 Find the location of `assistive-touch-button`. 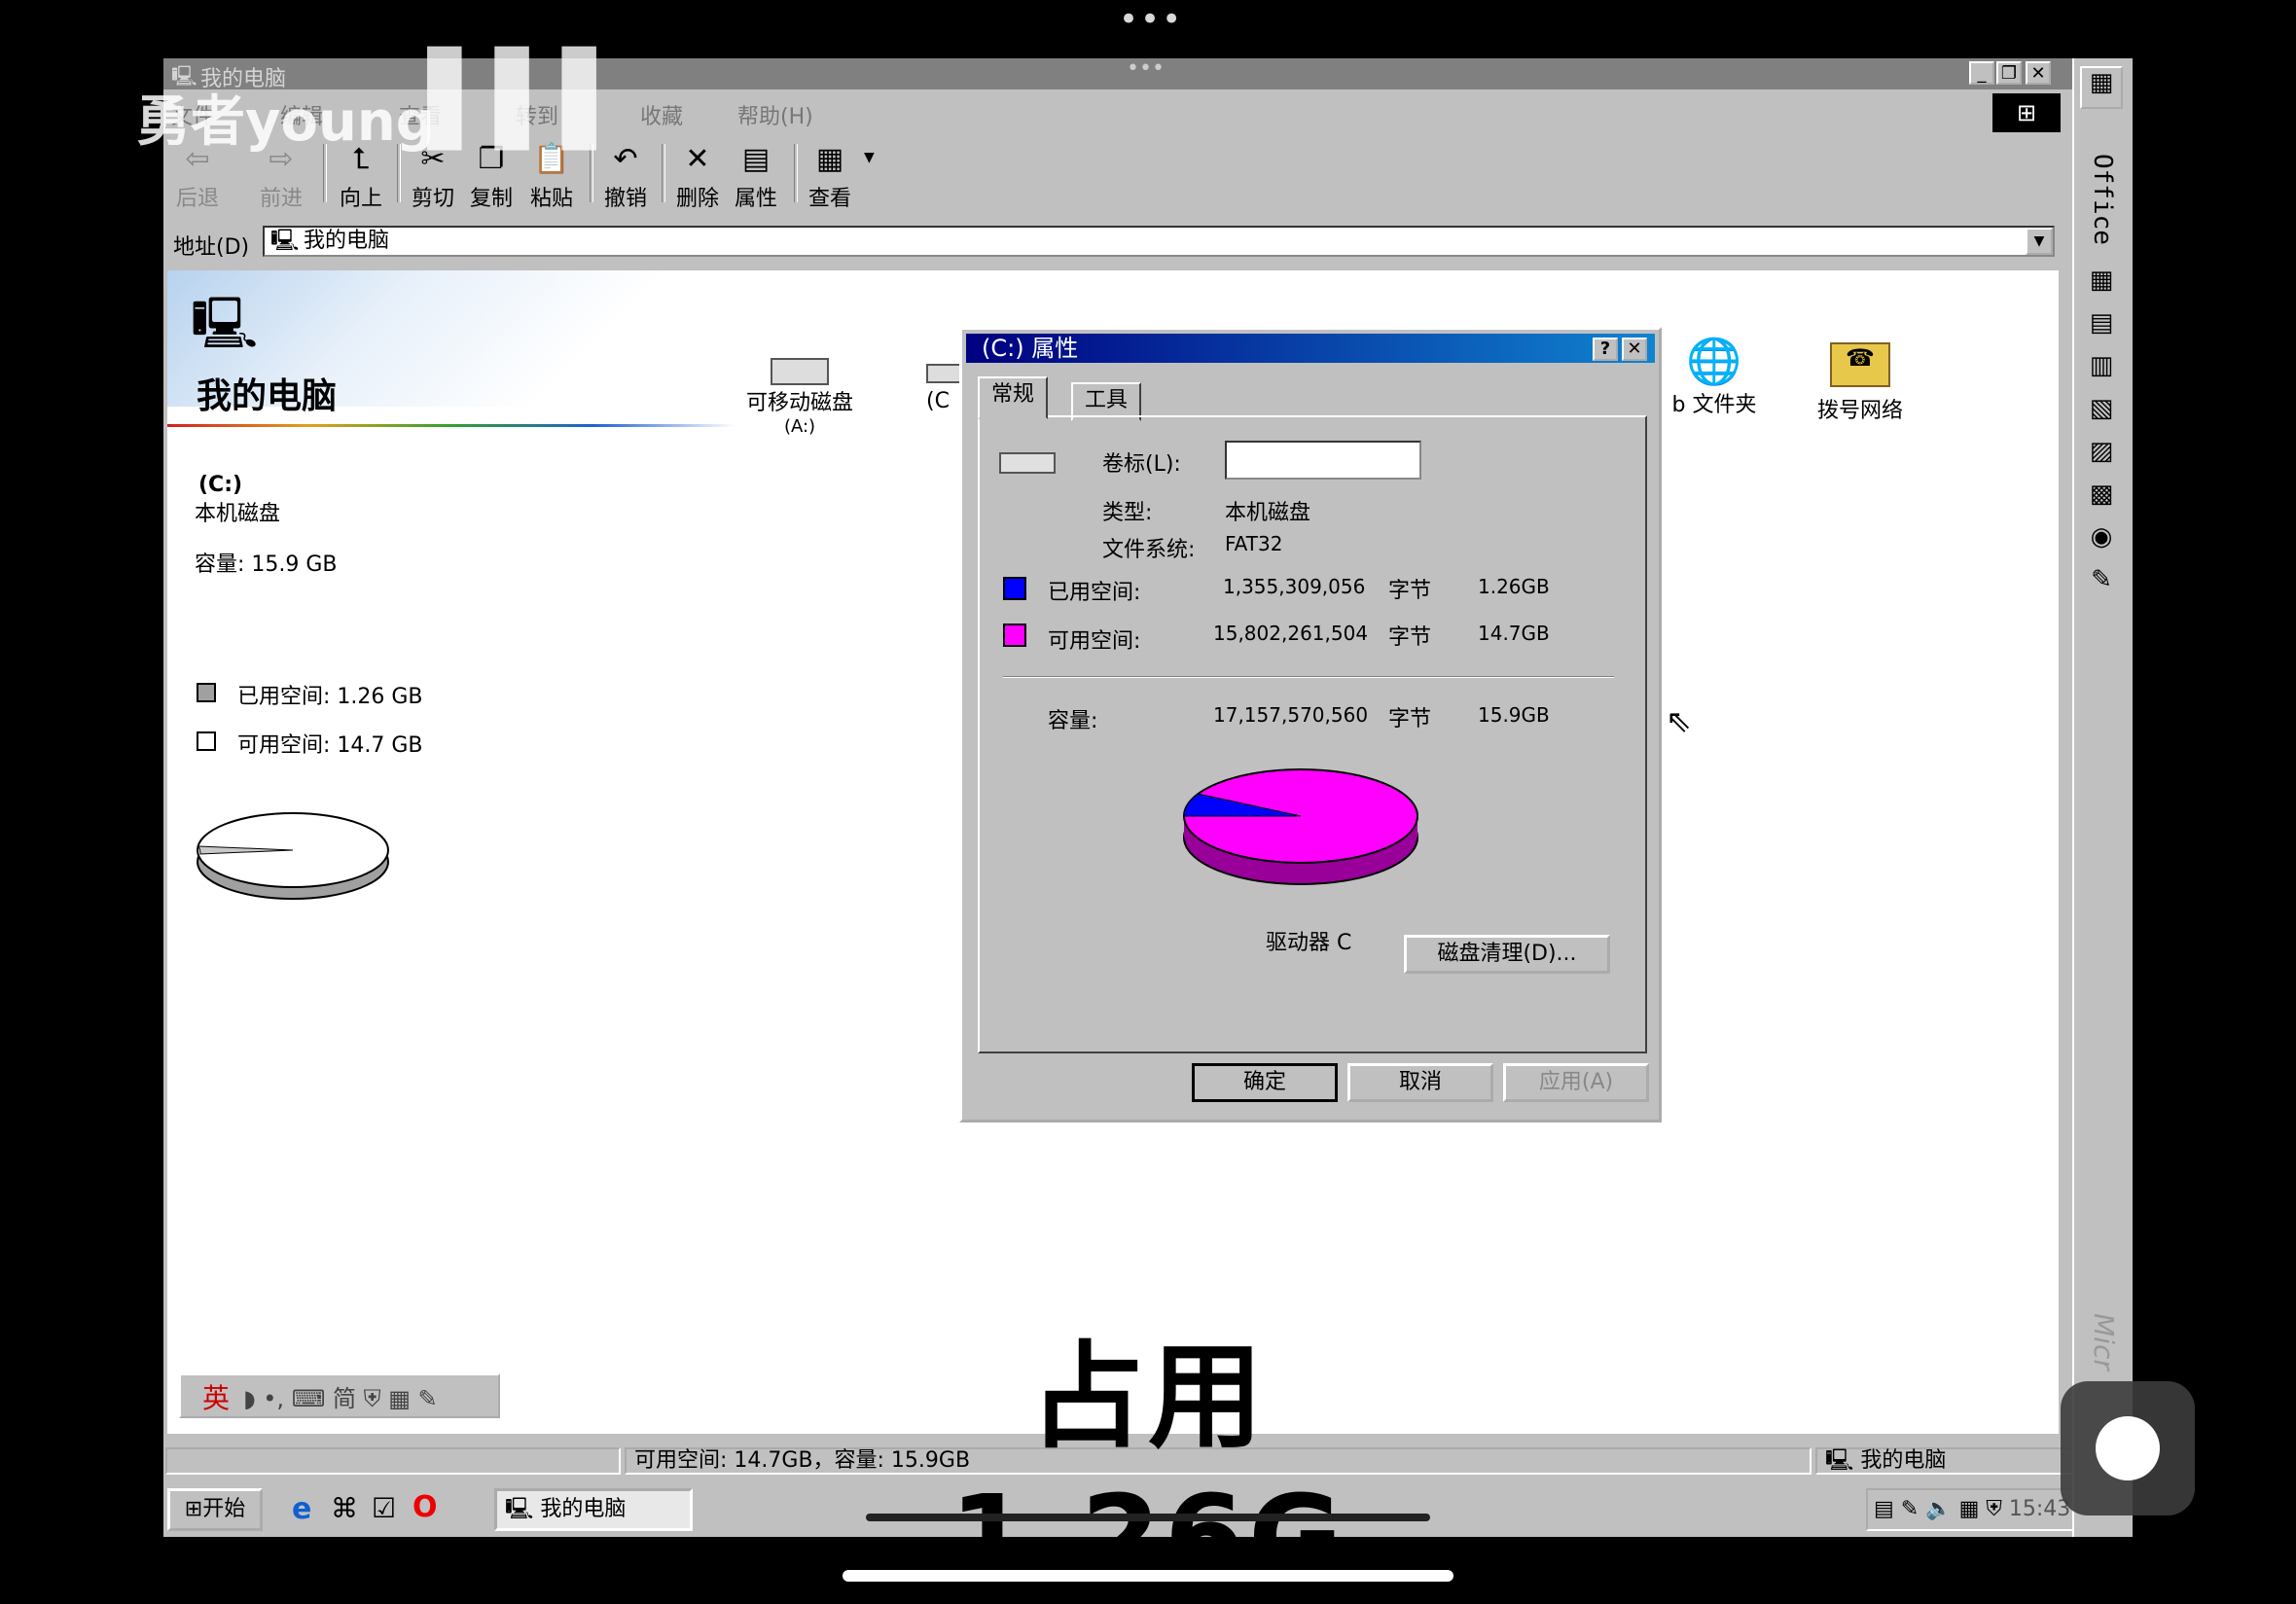

assistive-touch-button is located at coordinates (2128, 1448).